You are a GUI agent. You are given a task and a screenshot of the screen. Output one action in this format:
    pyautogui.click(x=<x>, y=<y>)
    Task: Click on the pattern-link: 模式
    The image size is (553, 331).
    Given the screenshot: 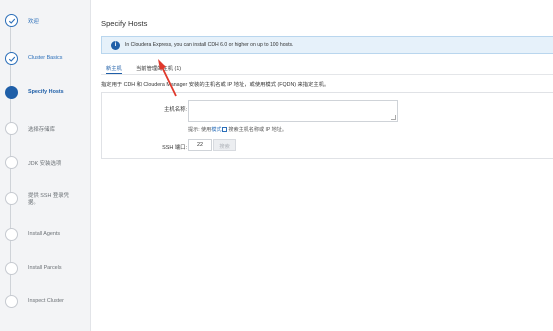 What is the action you would take?
    pyautogui.click(x=216, y=130)
    